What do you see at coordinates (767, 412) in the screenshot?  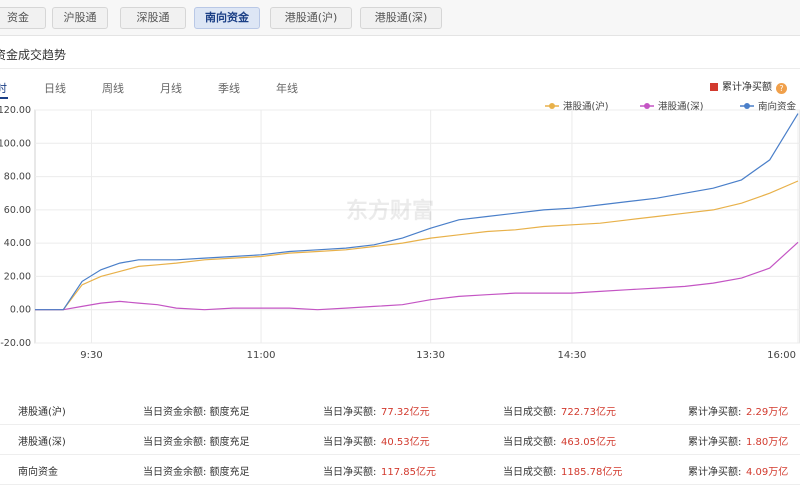 I see `cumulative-value: 2.29万亿` at bounding box center [767, 412].